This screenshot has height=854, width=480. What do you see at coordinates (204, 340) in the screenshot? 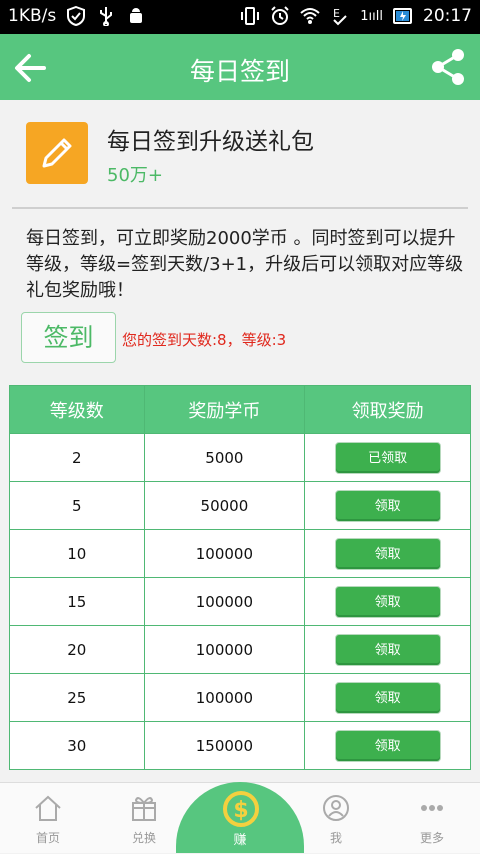
I see `sign-in-info: 您的签到天数:8，等级:3` at bounding box center [204, 340].